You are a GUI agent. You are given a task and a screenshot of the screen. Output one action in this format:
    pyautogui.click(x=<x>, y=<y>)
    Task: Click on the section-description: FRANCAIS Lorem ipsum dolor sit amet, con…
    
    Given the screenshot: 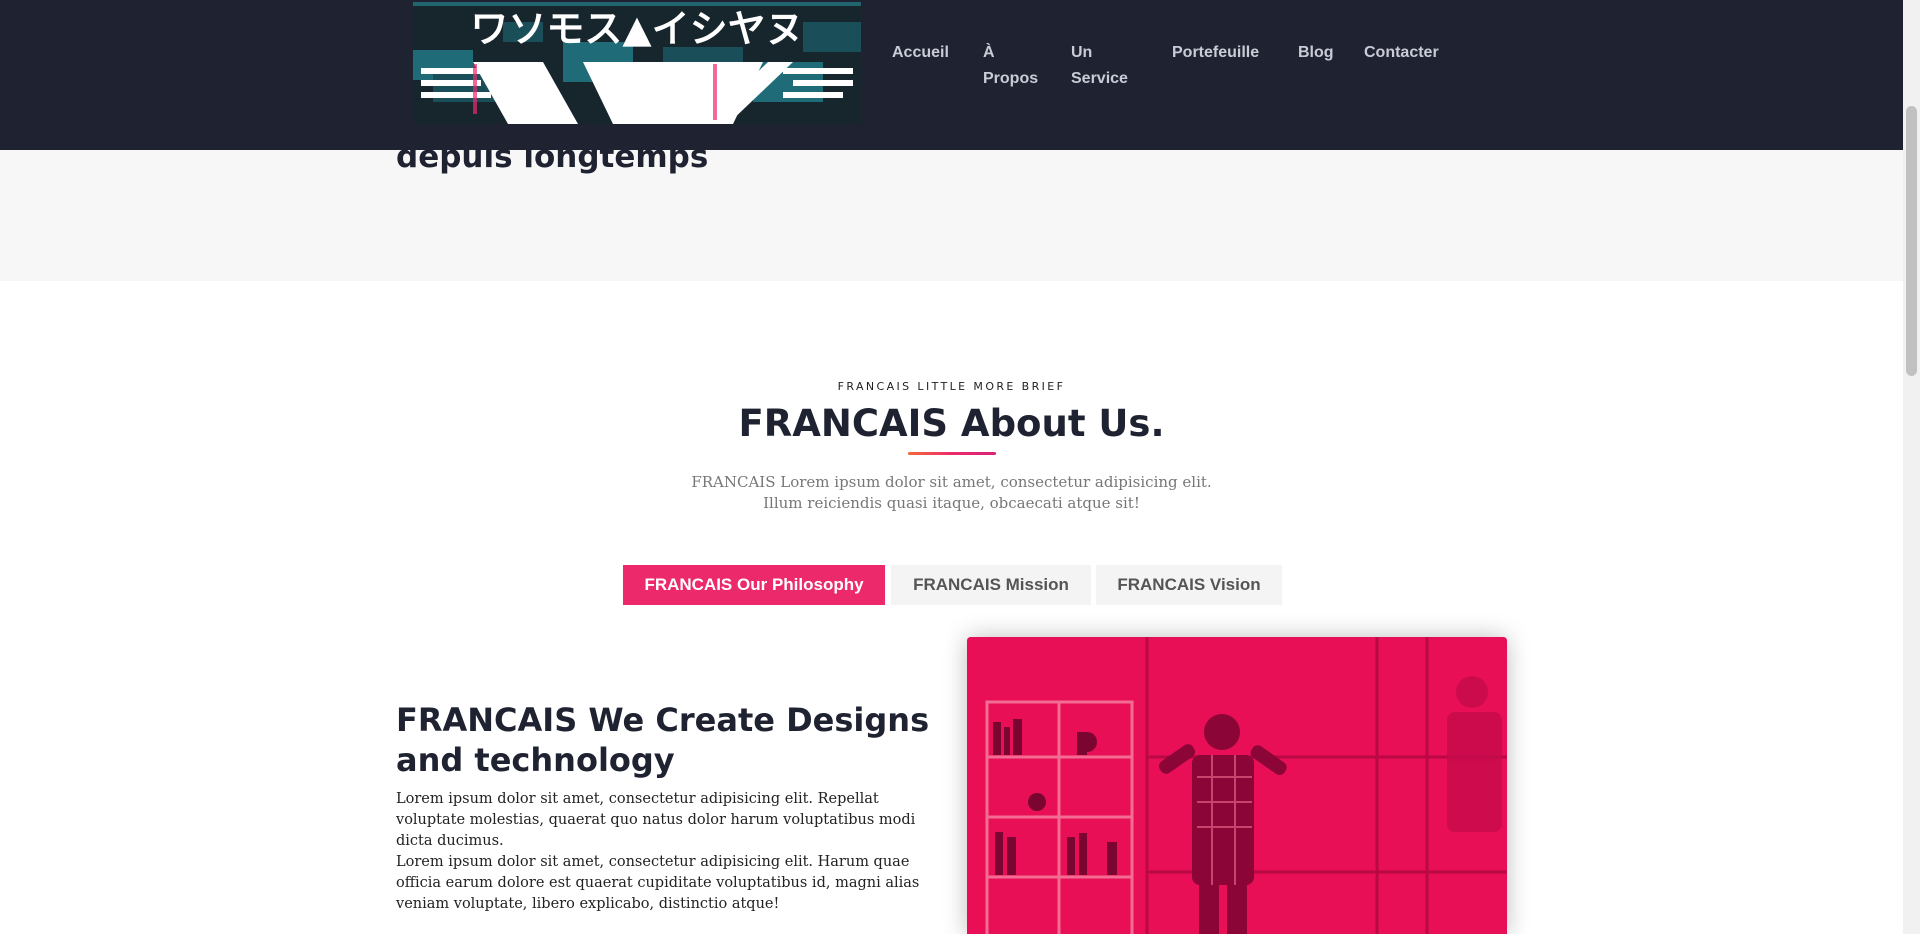 What is the action you would take?
    pyautogui.click(x=951, y=492)
    